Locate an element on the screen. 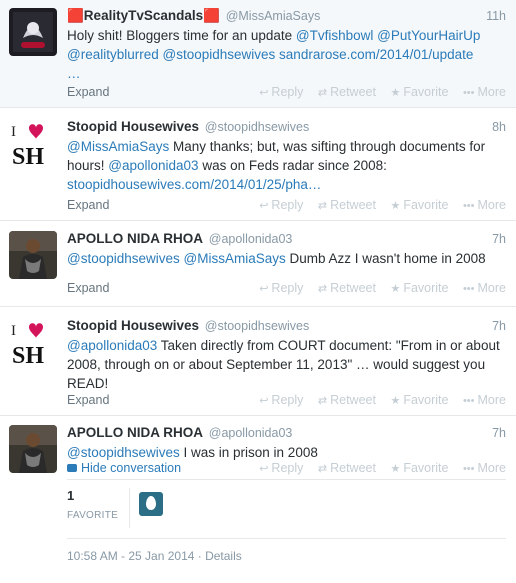 This screenshot has width=516, height=583. mention-link: @PutYourHairUp is located at coordinates (428, 35).